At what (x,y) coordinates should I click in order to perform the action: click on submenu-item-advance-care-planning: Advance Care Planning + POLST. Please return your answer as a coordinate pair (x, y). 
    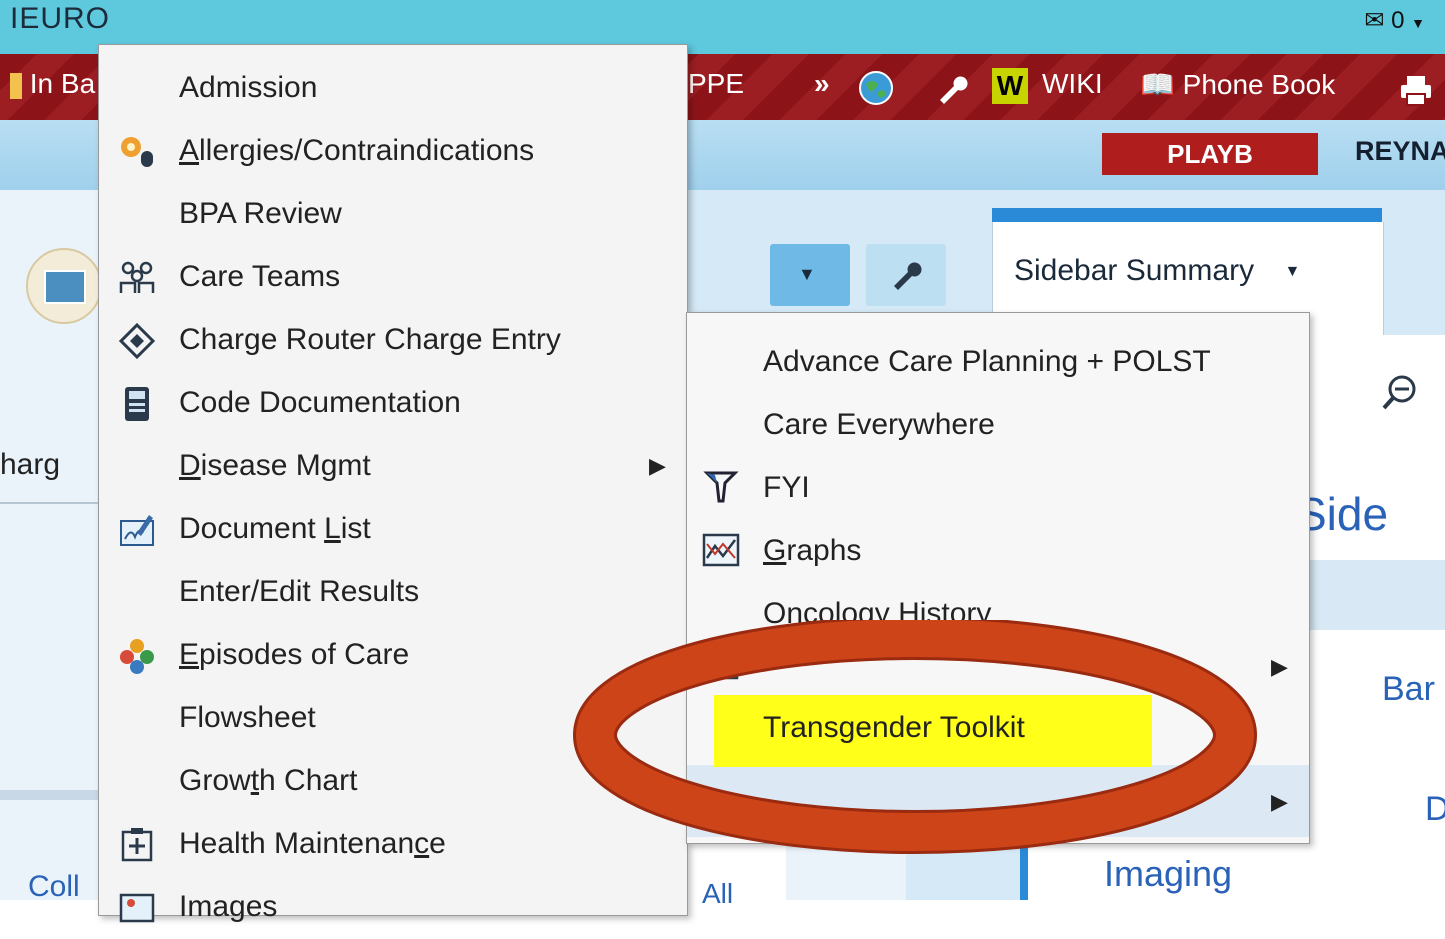
    Looking at the image, I should click on (998, 354).